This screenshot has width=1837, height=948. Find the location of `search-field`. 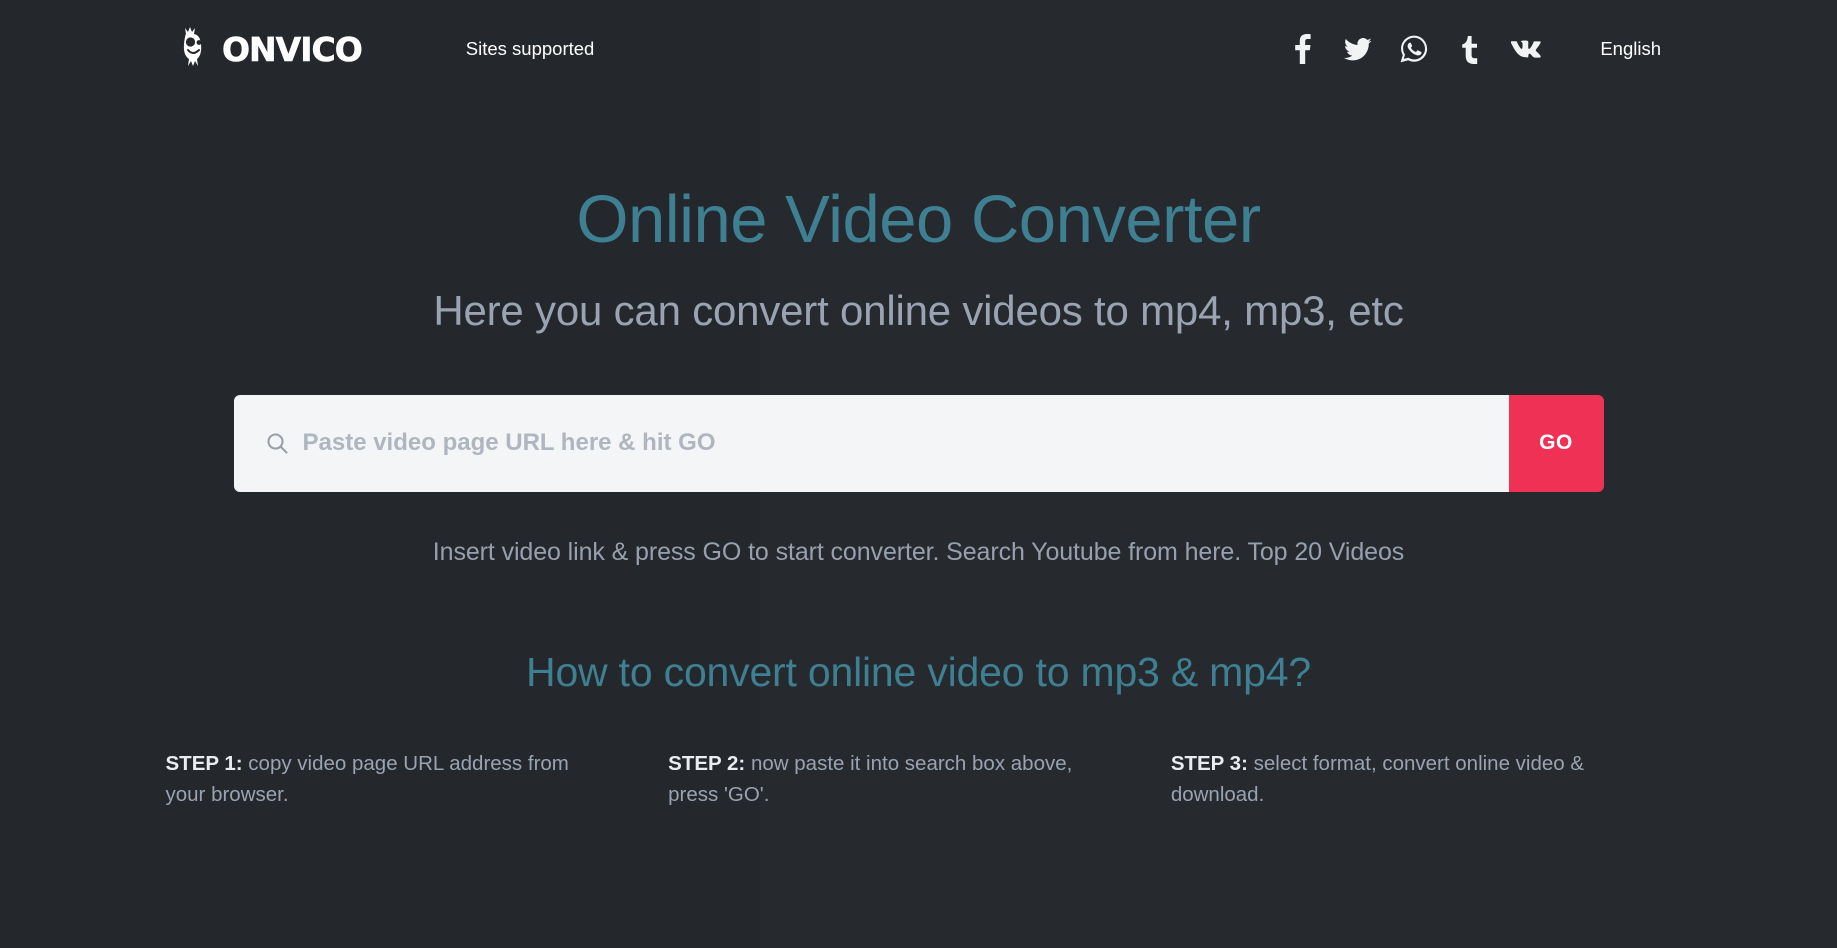

search-field is located at coordinates (871, 443).